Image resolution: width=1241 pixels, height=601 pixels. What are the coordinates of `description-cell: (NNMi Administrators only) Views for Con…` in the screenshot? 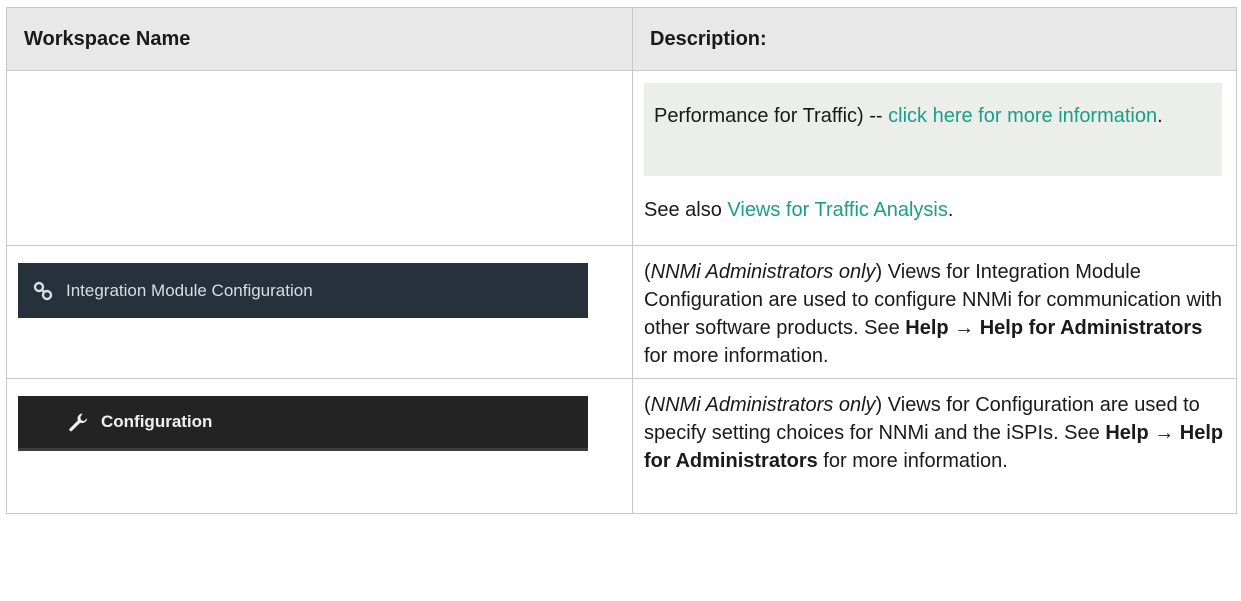 It's located at (934, 446).